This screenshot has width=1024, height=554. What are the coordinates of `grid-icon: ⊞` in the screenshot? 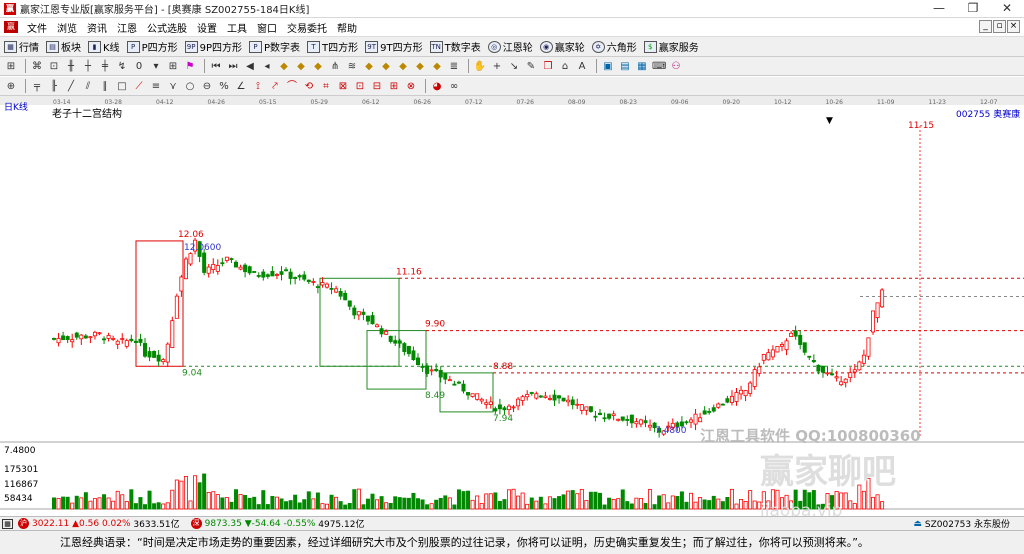 It's located at (173, 66).